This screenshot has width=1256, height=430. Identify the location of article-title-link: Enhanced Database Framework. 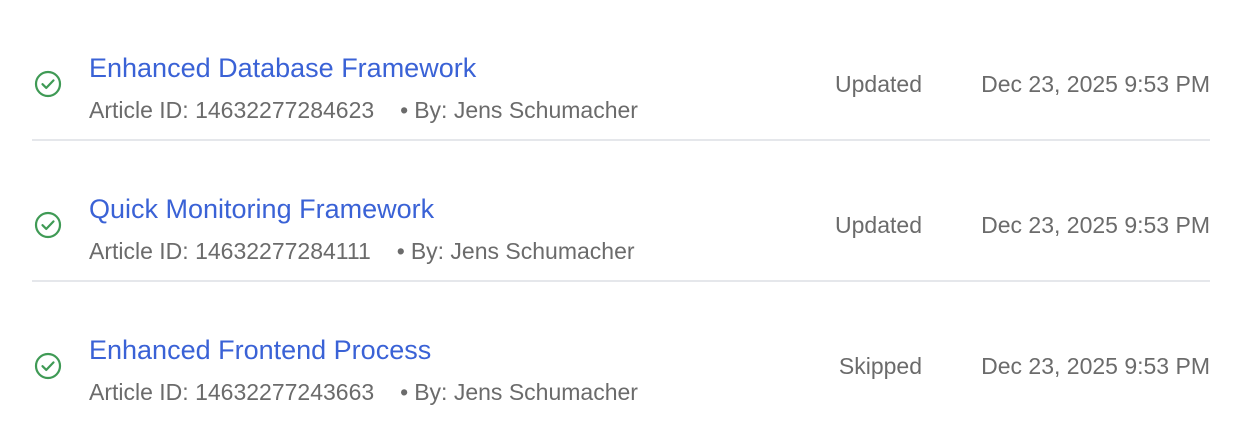
(282, 68).